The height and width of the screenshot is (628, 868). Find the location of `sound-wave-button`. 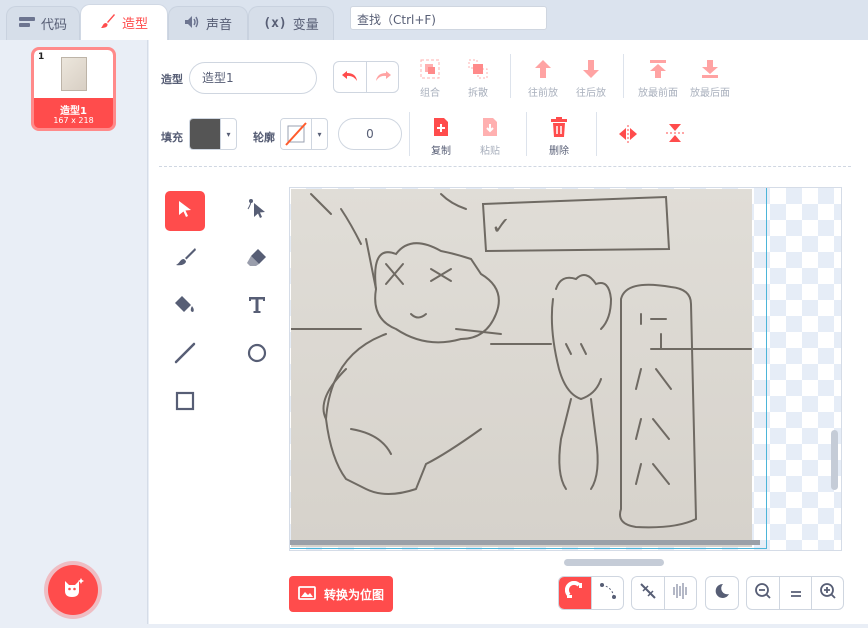

sound-wave-button is located at coordinates (680, 593).